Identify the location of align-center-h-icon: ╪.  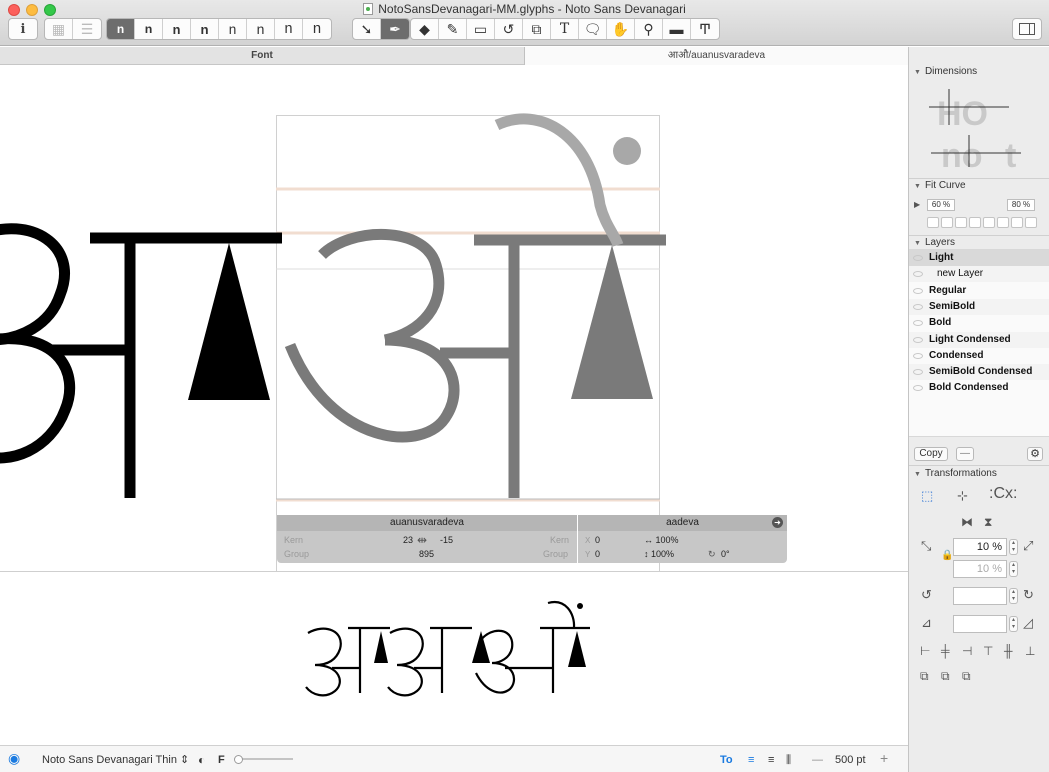
(945, 651).